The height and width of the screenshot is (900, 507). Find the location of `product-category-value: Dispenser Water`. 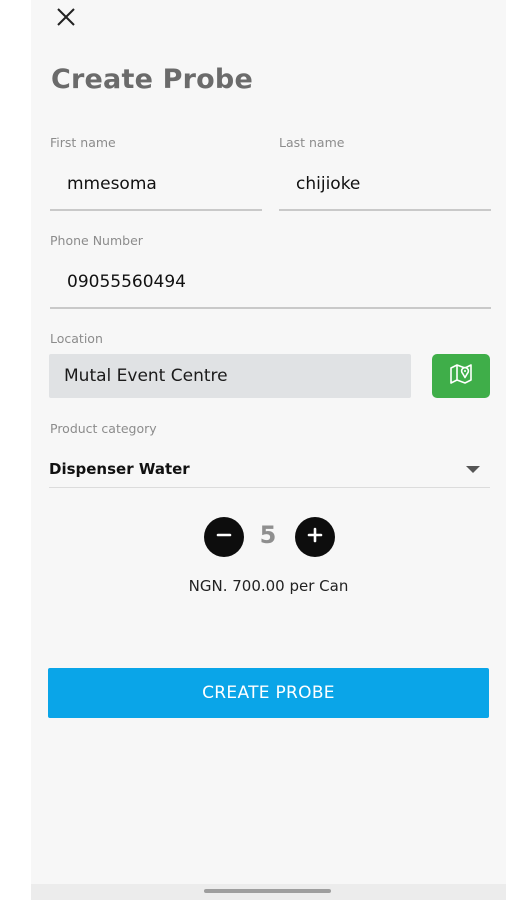

product-category-value: Dispenser Water is located at coordinates (119, 469).